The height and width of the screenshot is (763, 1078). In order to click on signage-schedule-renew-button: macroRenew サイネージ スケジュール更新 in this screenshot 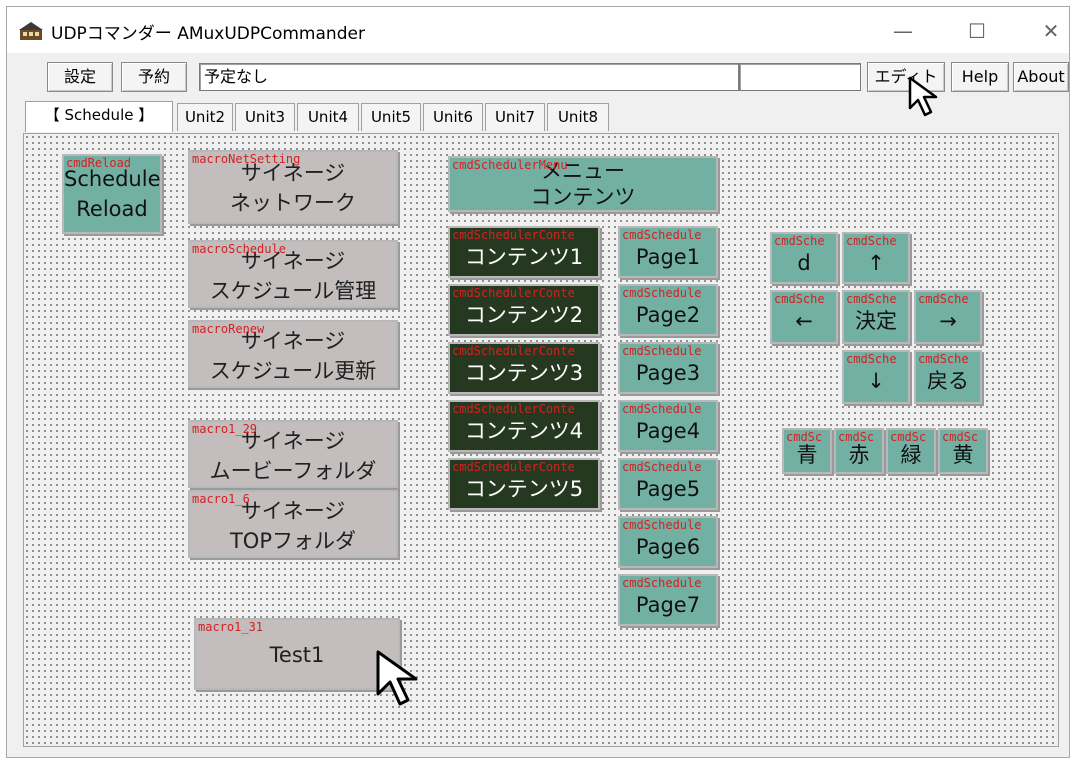, I will do `click(293, 354)`.